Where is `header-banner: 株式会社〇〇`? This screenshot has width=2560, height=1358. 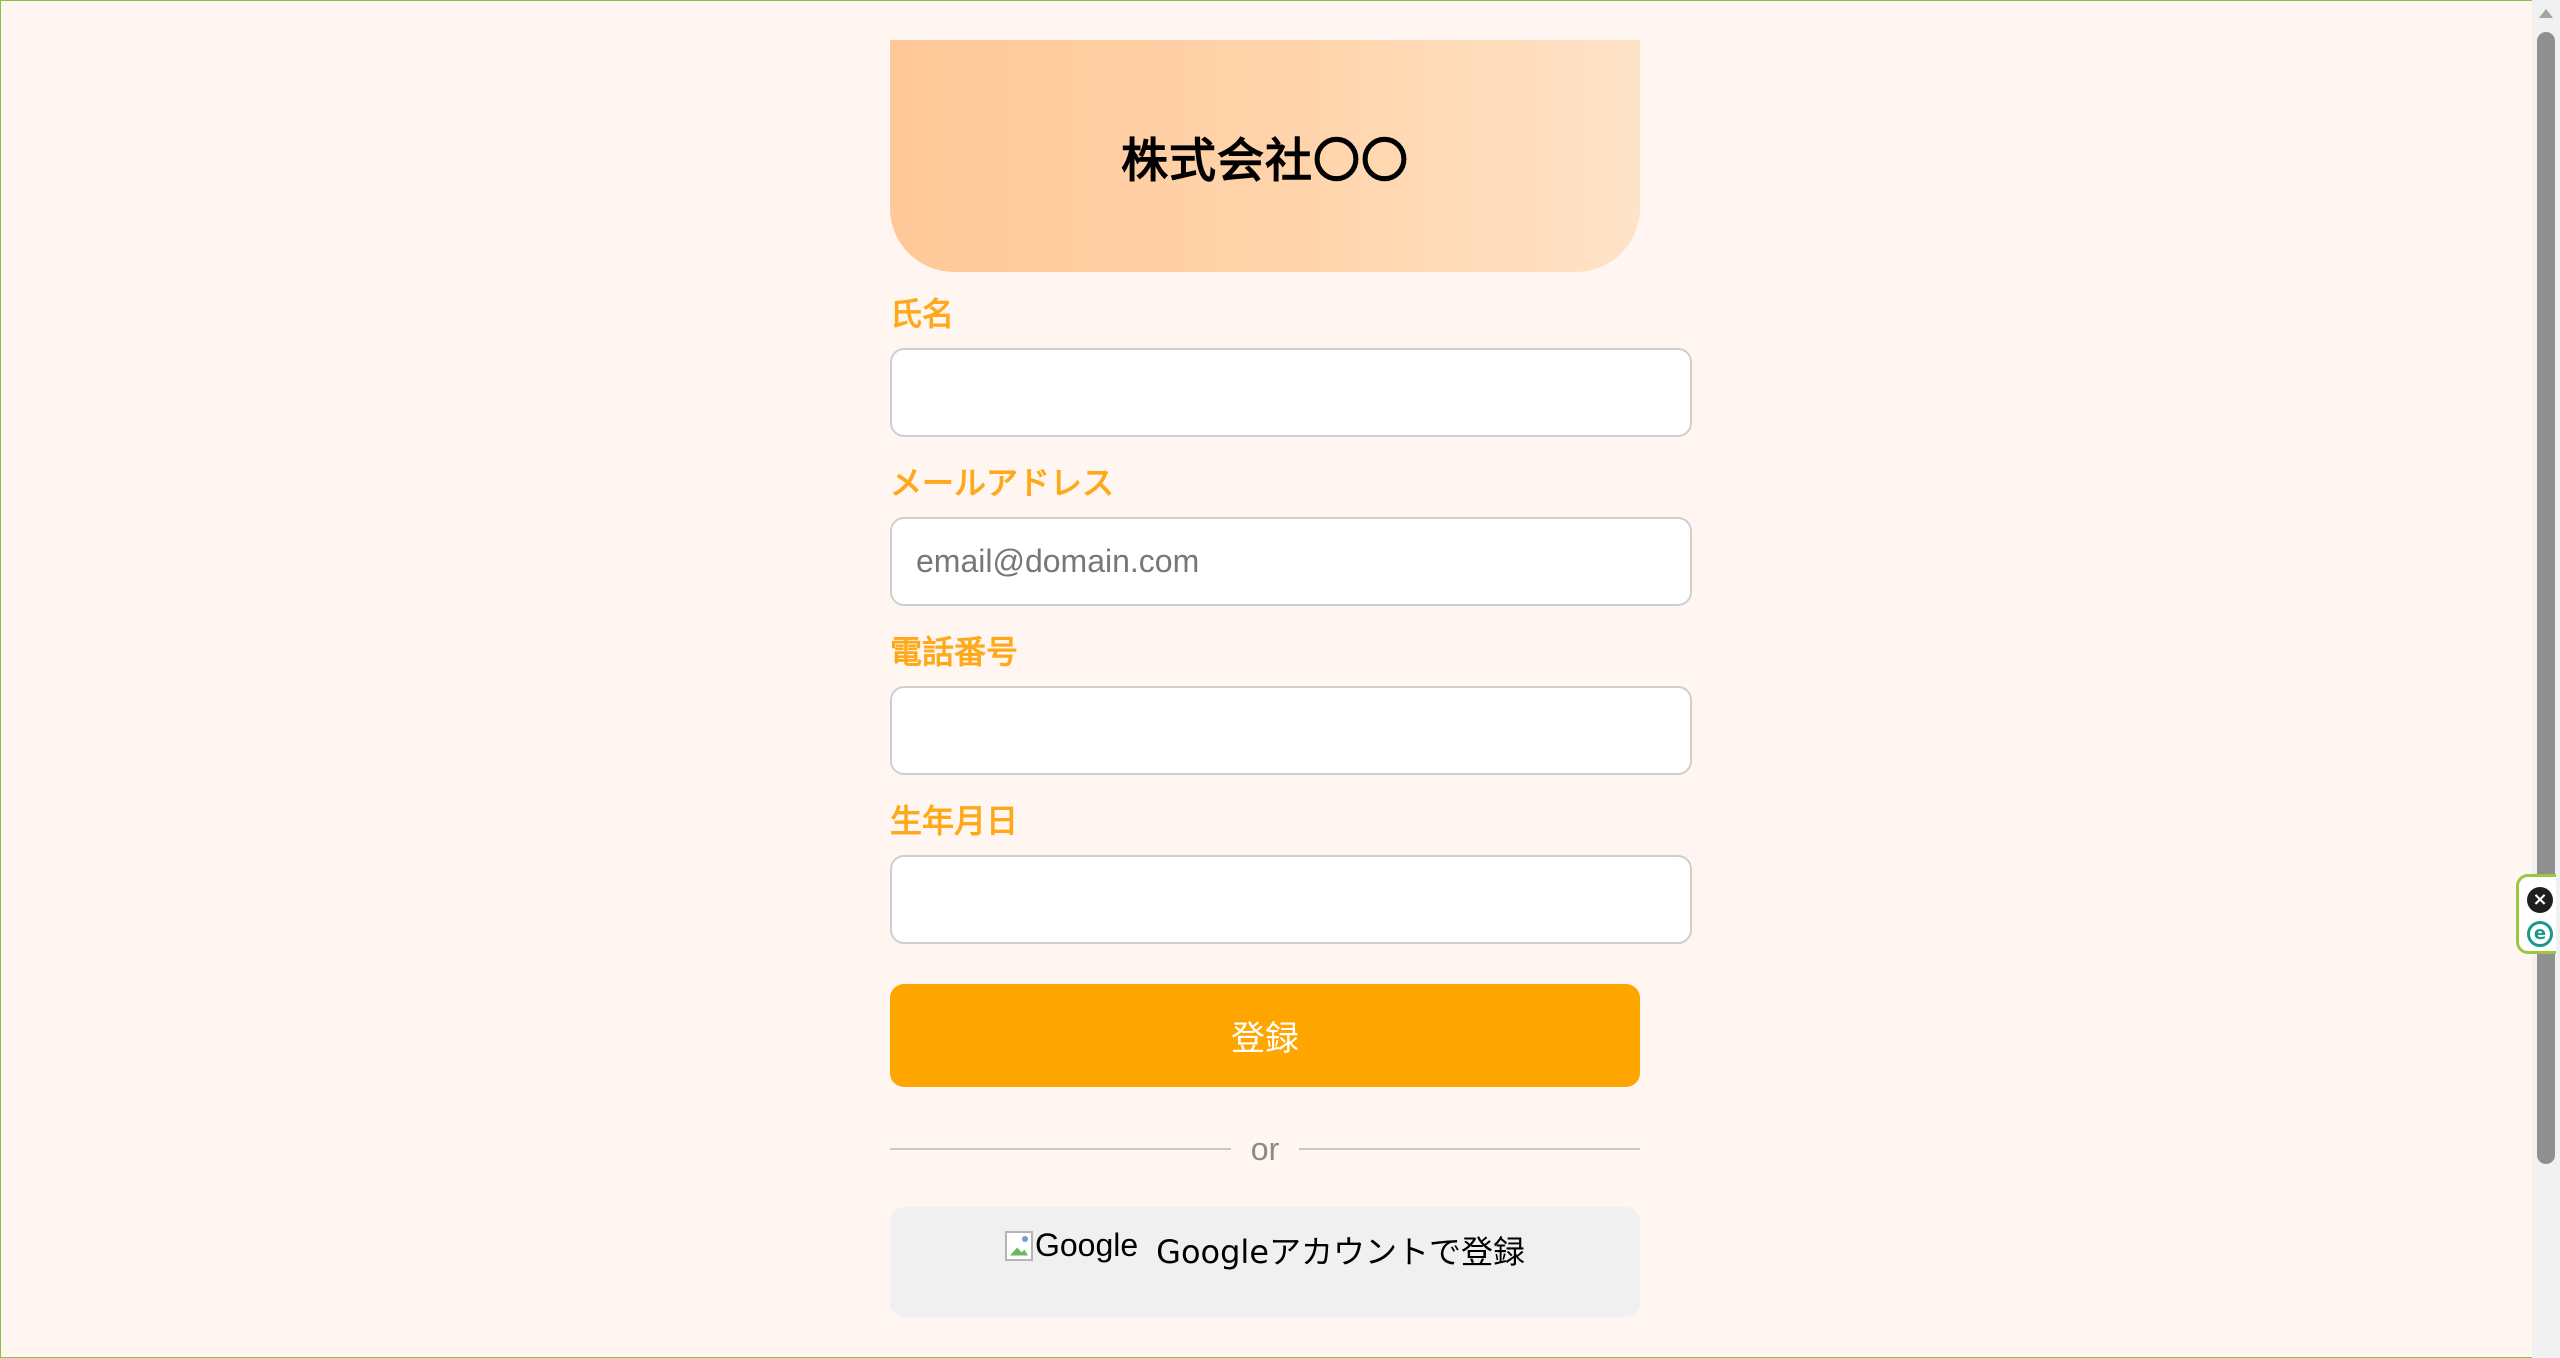
header-banner: 株式会社〇〇 is located at coordinates (1265, 156).